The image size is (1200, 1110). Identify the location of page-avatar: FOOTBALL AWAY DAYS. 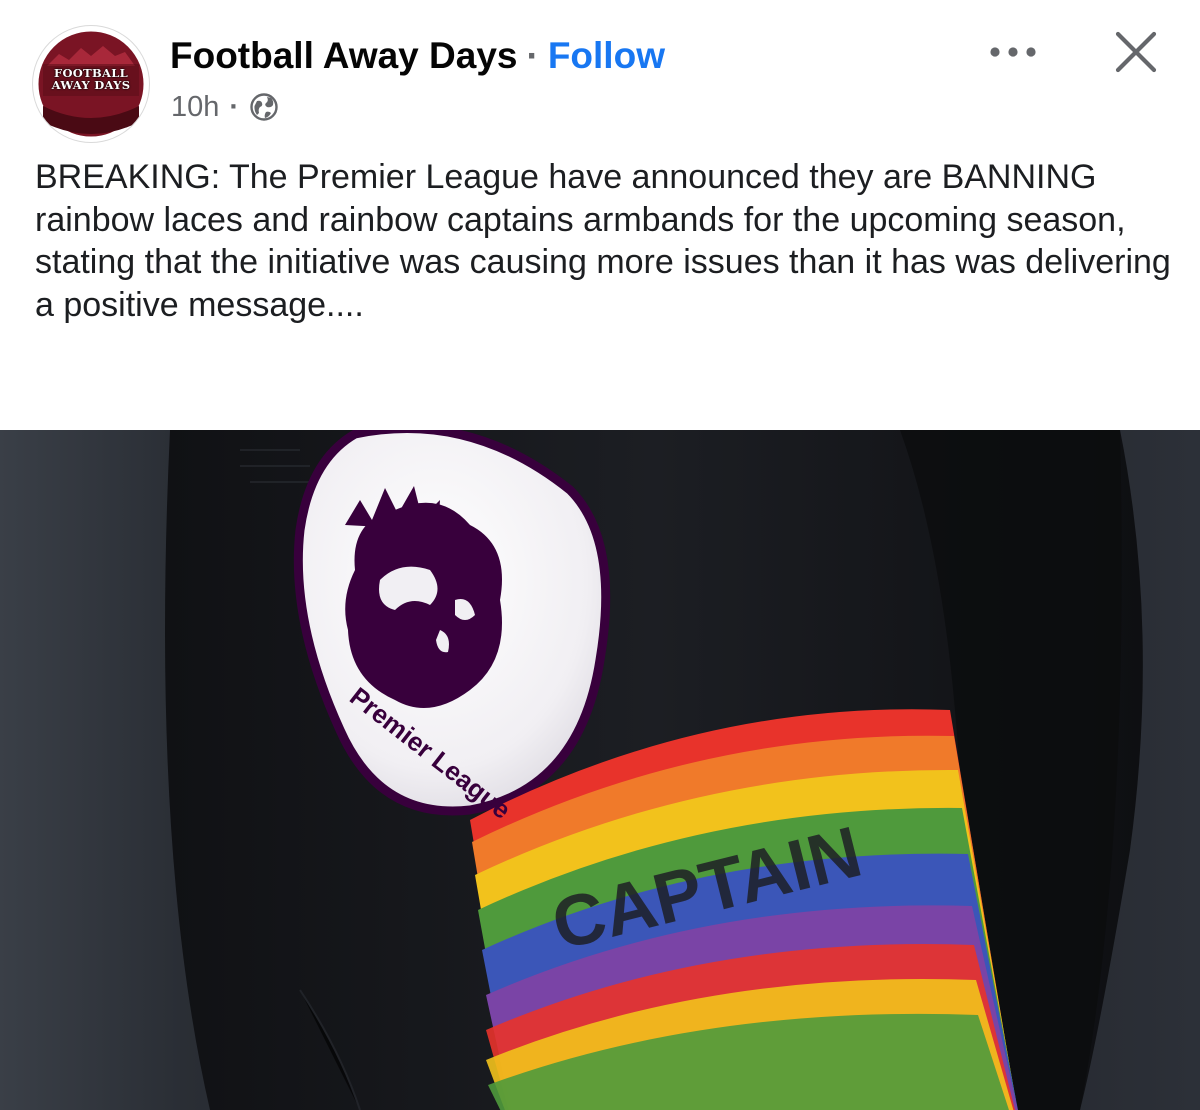
(91, 84).